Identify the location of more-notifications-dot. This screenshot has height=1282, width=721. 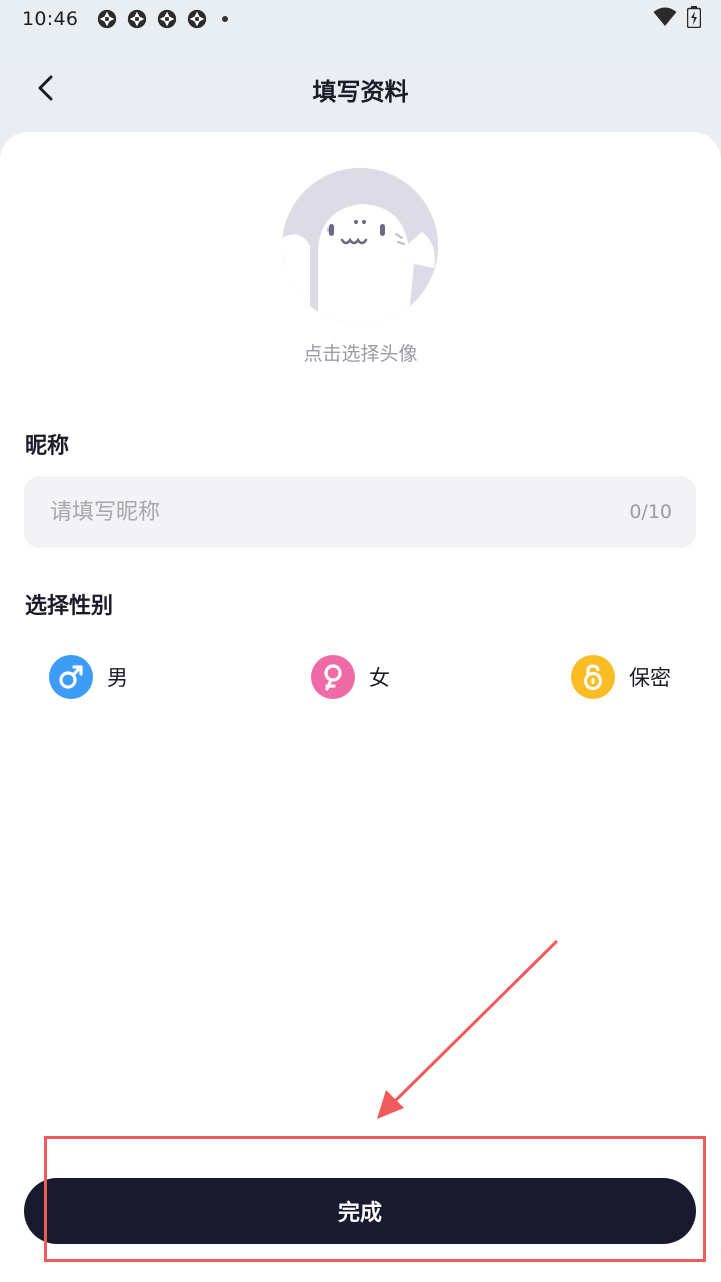
(225, 19).